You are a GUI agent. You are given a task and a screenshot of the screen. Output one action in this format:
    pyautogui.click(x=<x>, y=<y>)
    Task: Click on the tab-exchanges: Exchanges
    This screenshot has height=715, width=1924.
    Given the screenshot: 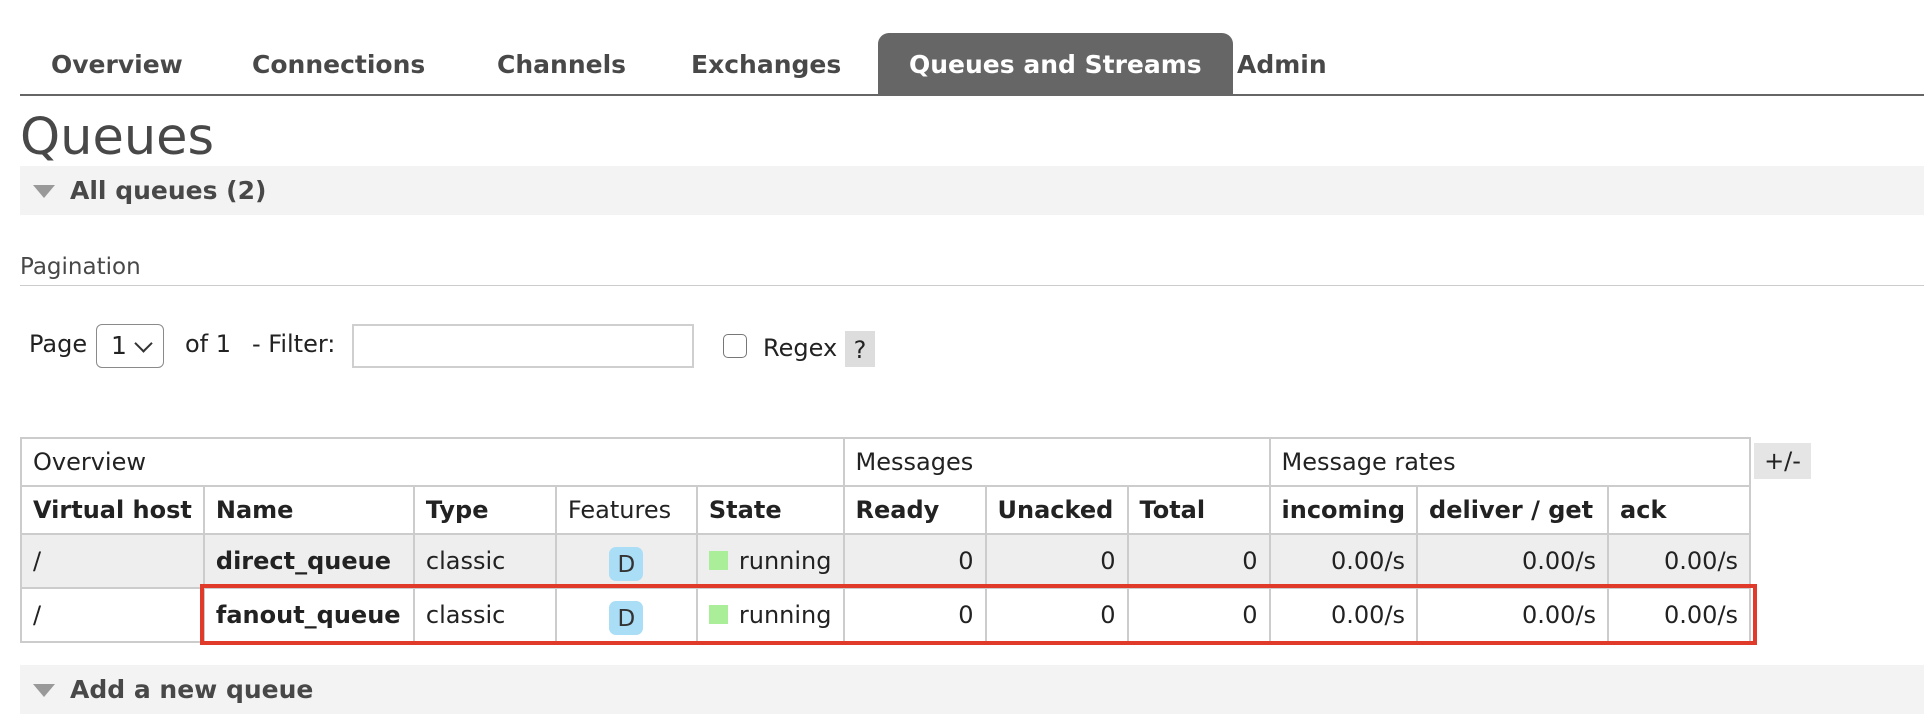 What is the action you would take?
    pyautogui.click(x=766, y=63)
    